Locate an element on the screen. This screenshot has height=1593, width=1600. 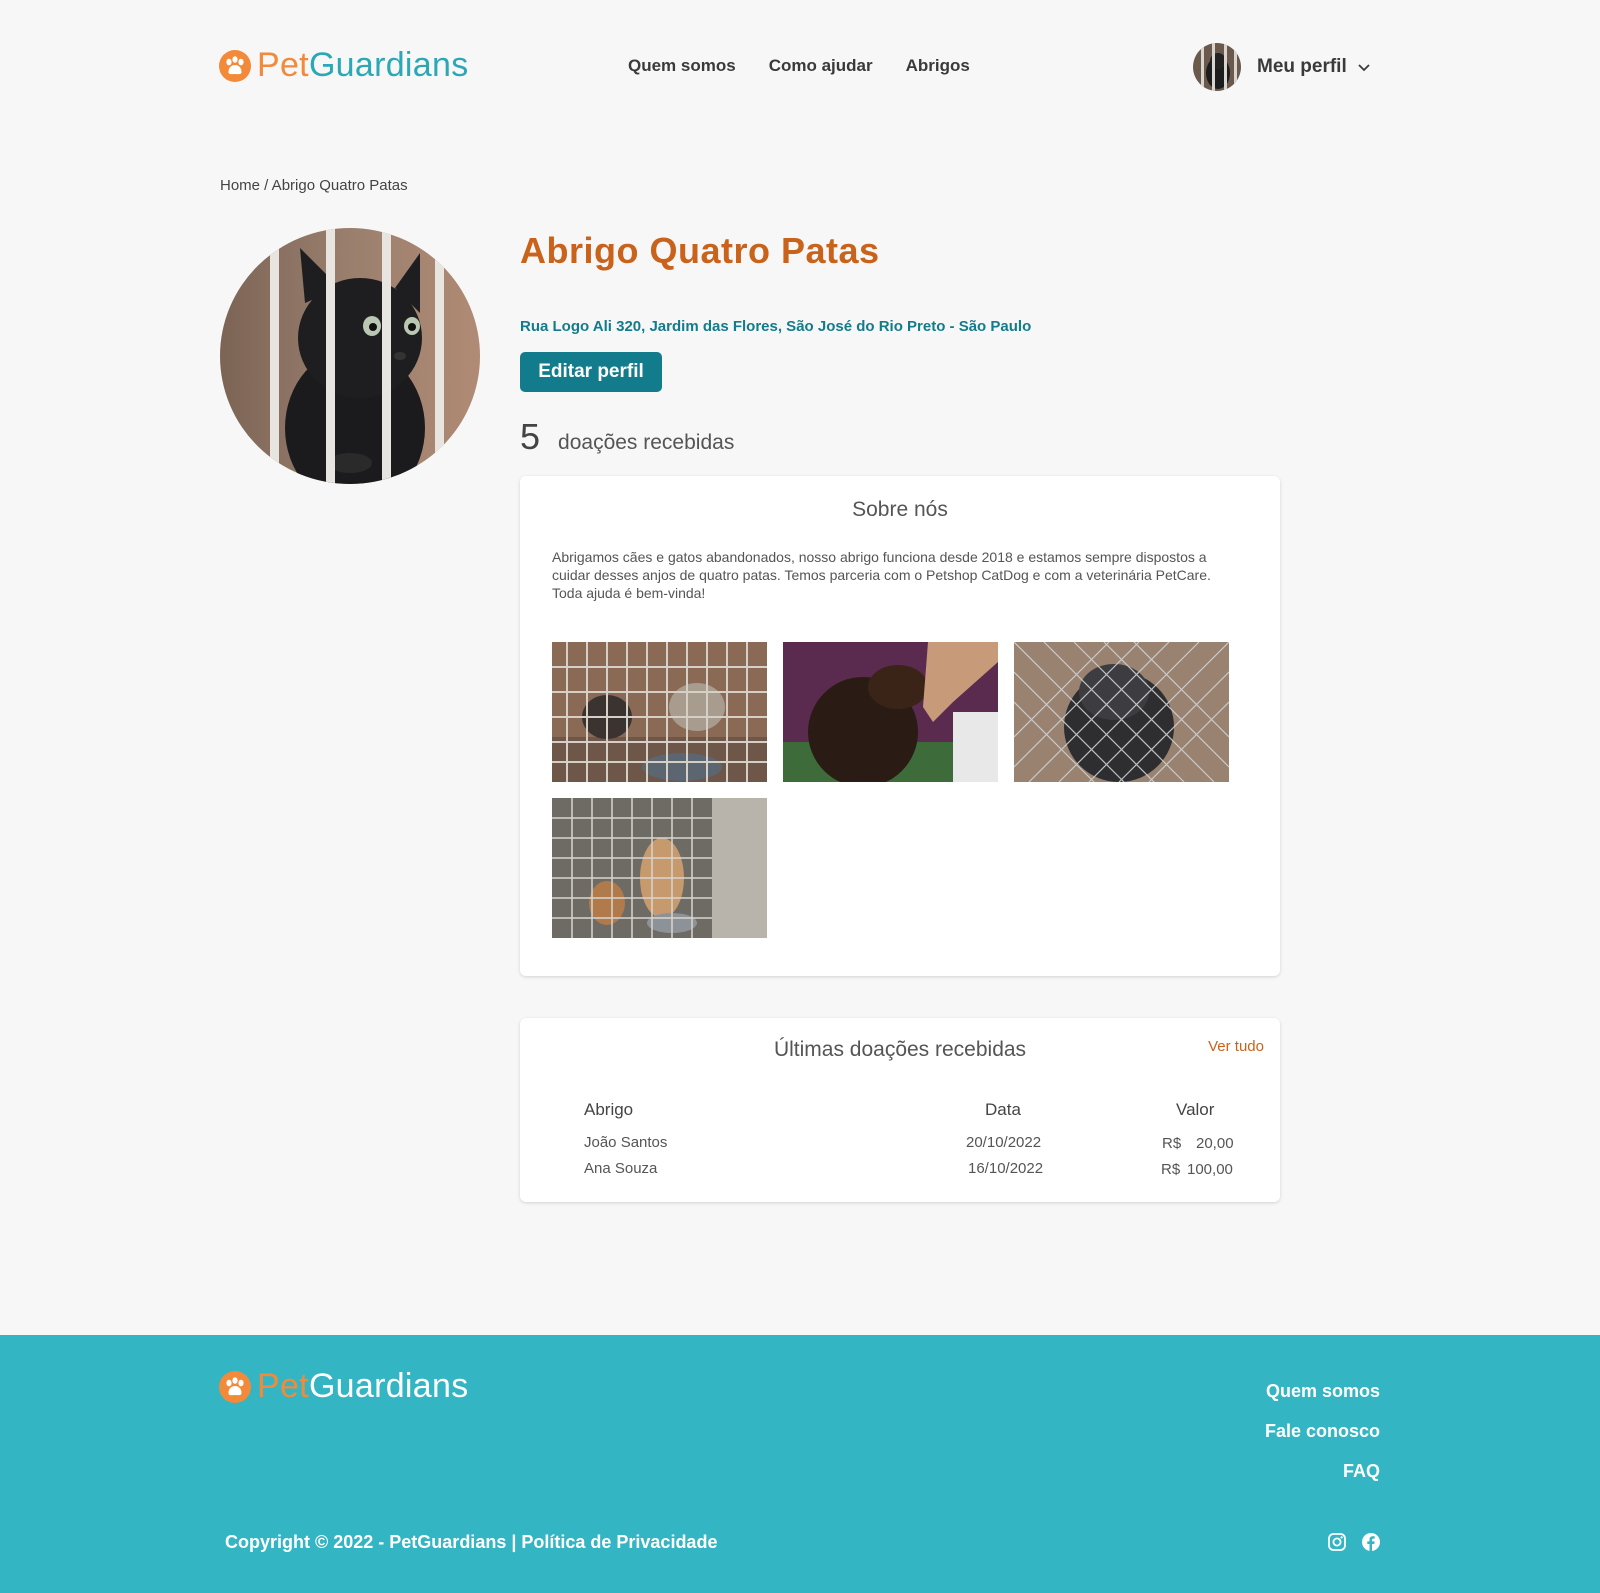
shelter-photo is located at coordinates (350, 356).